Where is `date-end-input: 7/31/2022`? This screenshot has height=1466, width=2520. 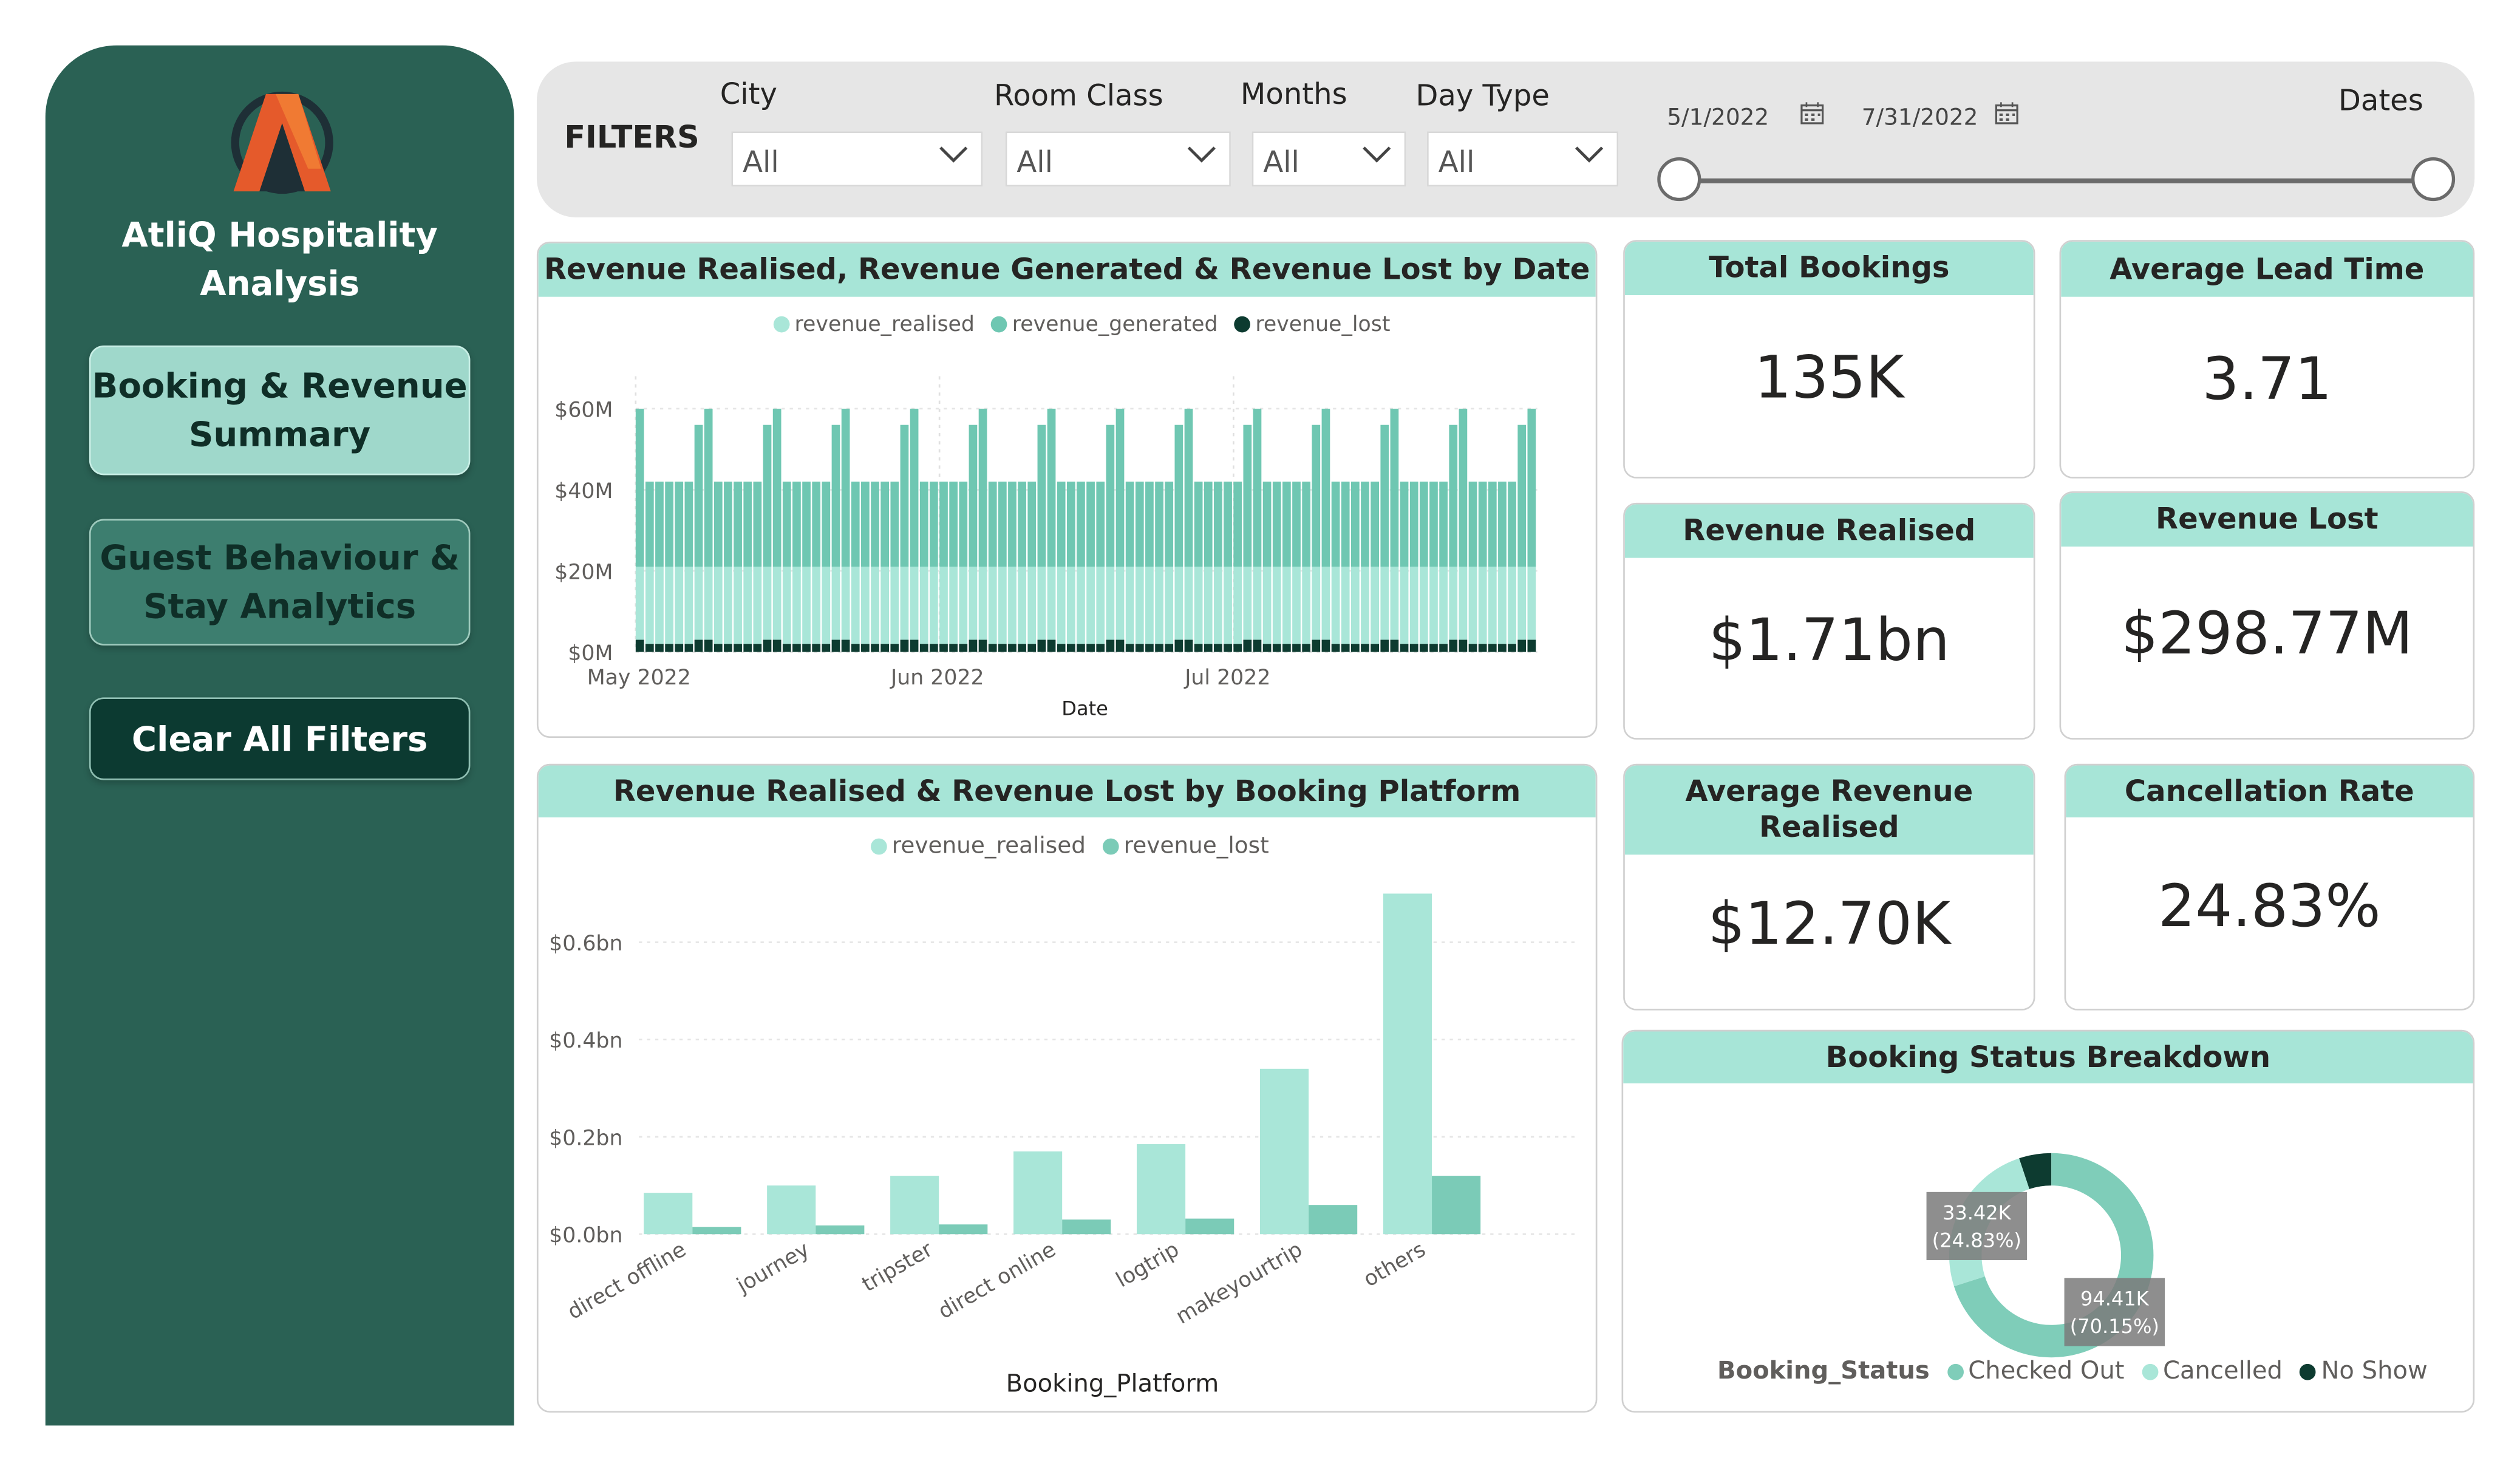
date-end-input: 7/31/2022 is located at coordinates (1920, 119).